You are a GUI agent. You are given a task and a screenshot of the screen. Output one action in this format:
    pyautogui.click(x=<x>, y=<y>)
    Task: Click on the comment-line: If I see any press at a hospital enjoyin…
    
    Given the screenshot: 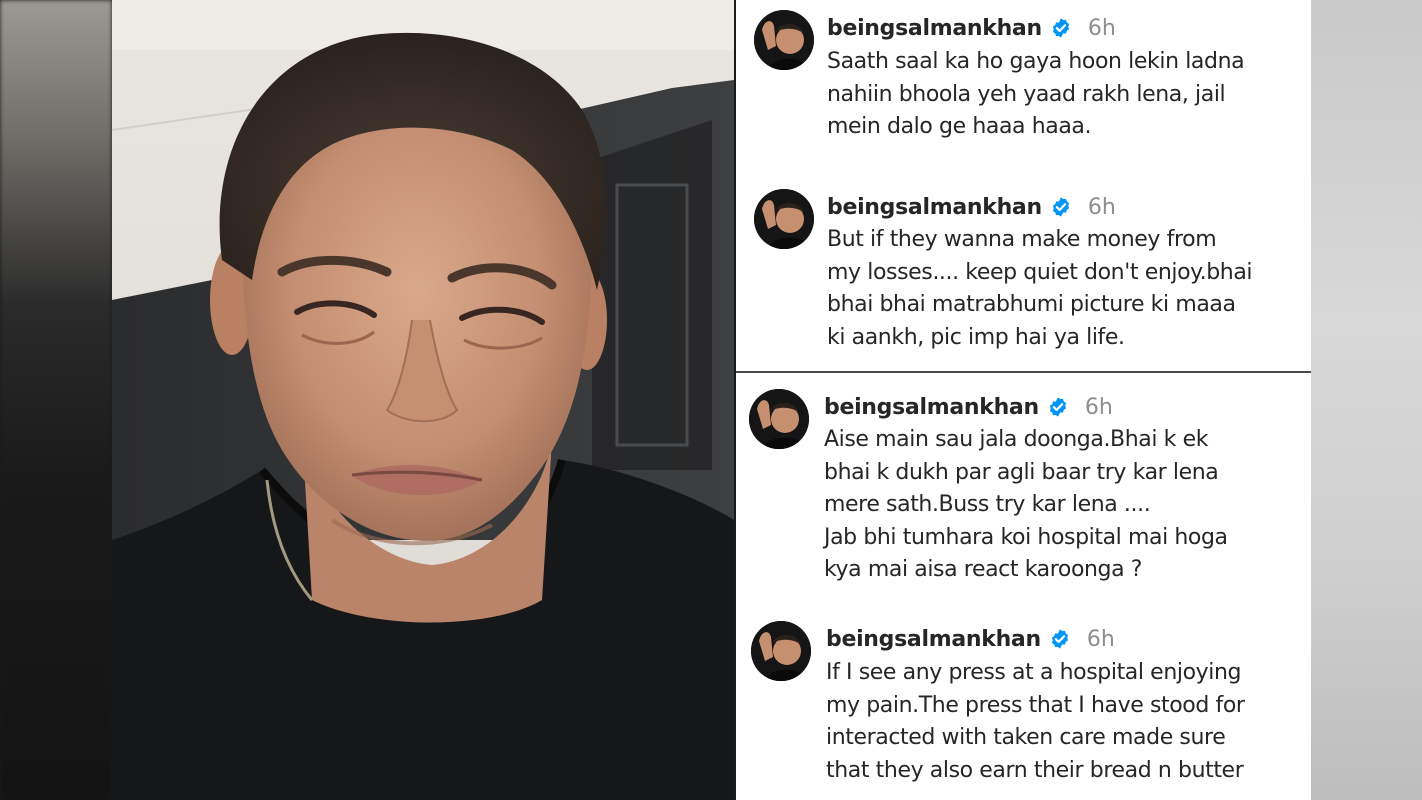 What is the action you would take?
    pyautogui.click(x=1034, y=672)
    